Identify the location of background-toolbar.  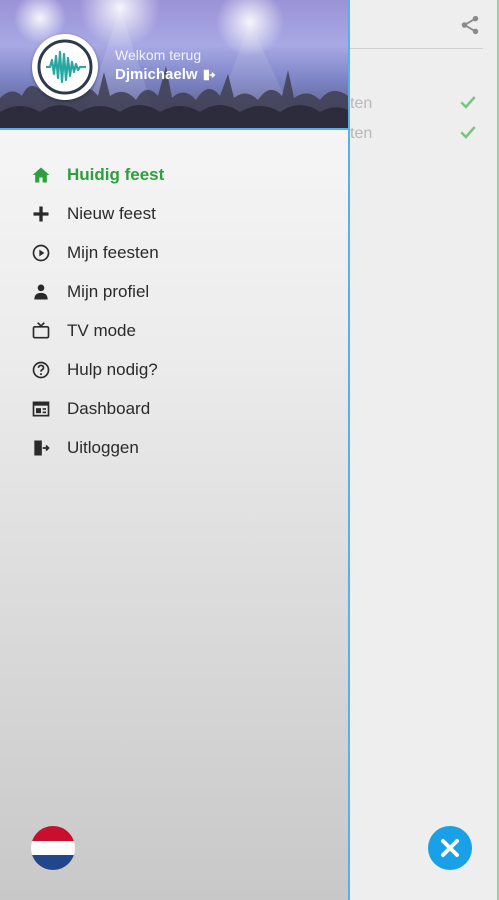
(423, 25).